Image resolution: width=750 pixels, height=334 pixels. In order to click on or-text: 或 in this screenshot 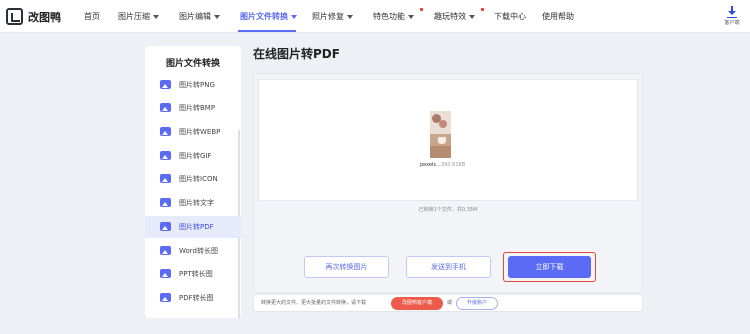, I will do `click(450, 303)`.